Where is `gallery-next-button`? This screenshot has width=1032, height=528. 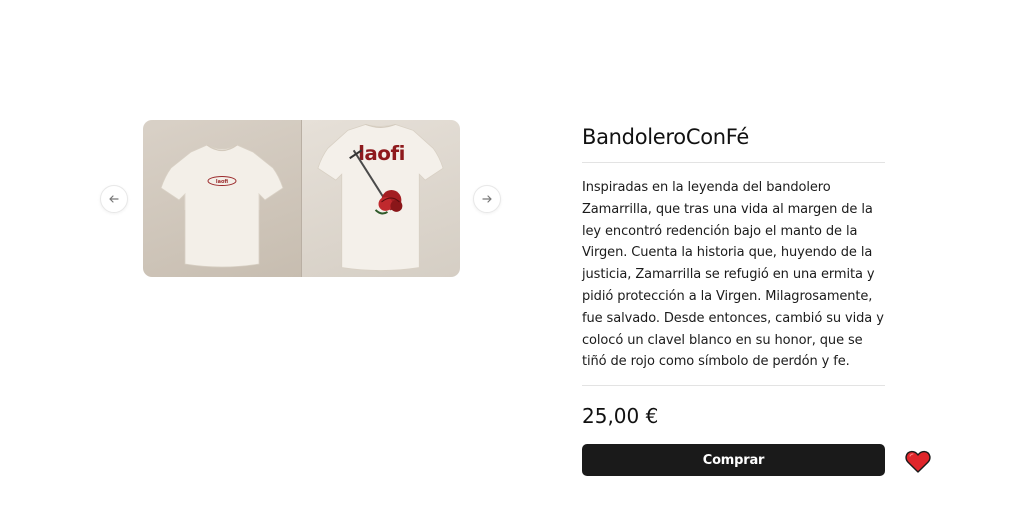 gallery-next-button is located at coordinates (487, 199).